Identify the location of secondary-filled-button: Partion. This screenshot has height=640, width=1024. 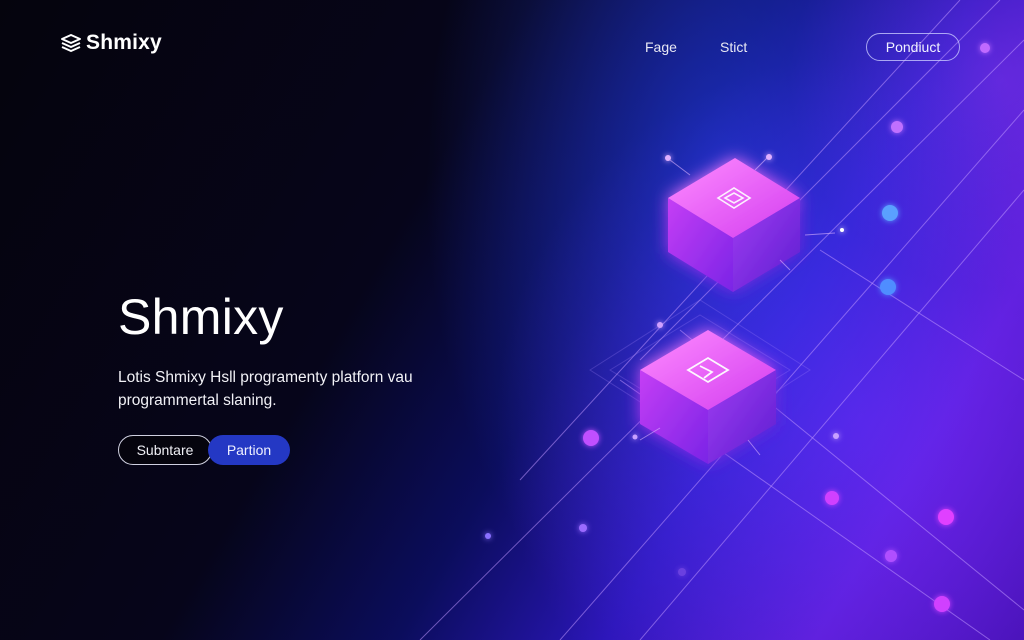
(249, 450).